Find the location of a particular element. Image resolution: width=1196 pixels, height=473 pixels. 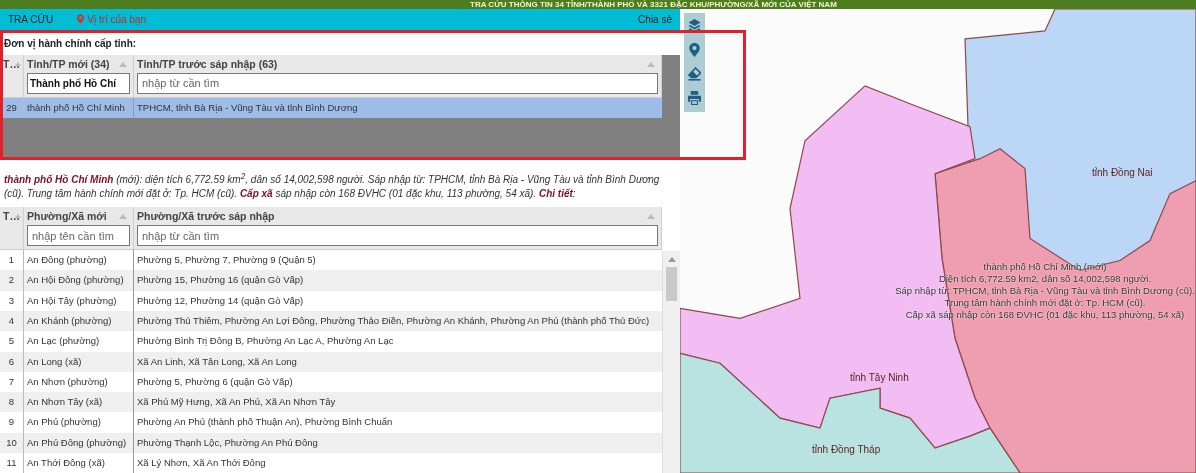

table-cell: An Thới Đông (xã) is located at coordinates (79, 463).